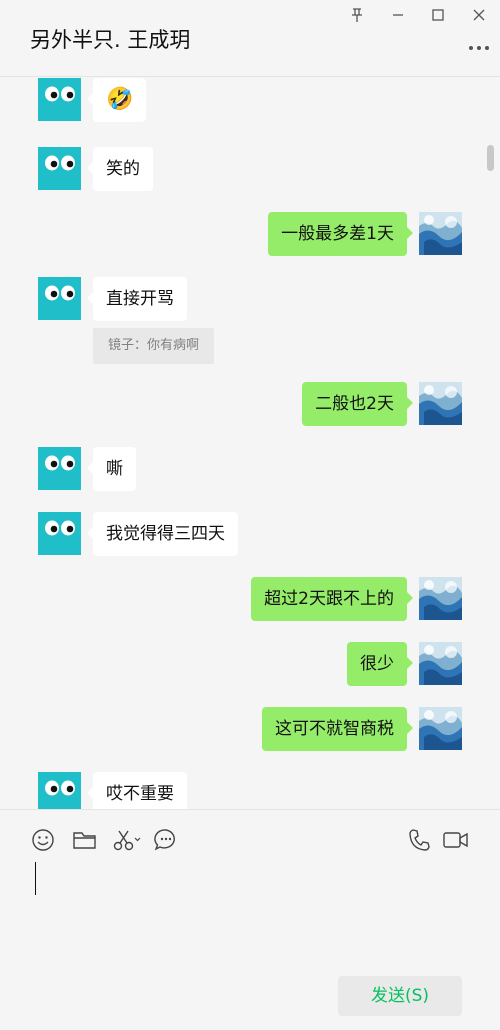  What do you see at coordinates (334, 729) in the screenshot?
I see `message-text: 这可不就智商税` at bounding box center [334, 729].